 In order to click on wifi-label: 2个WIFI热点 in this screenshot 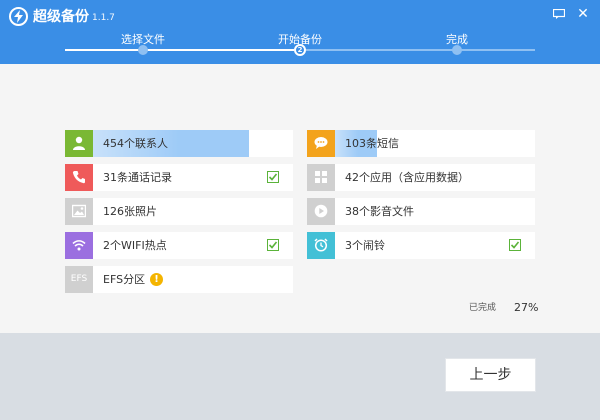, I will do `click(135, 245)`.